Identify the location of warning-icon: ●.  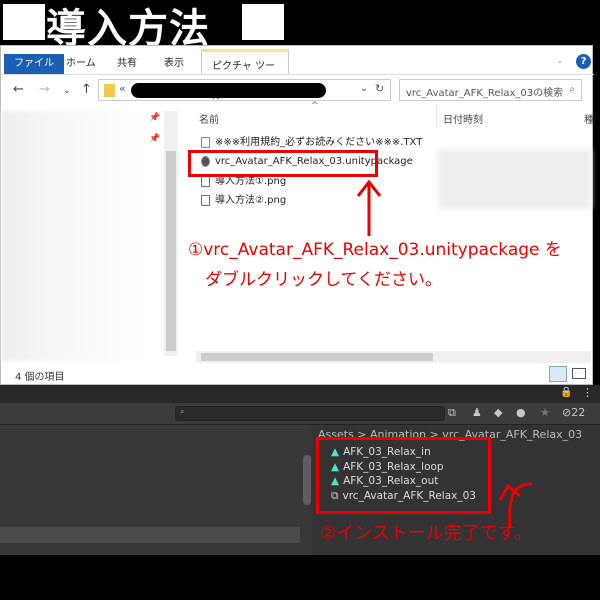
(521, 412).